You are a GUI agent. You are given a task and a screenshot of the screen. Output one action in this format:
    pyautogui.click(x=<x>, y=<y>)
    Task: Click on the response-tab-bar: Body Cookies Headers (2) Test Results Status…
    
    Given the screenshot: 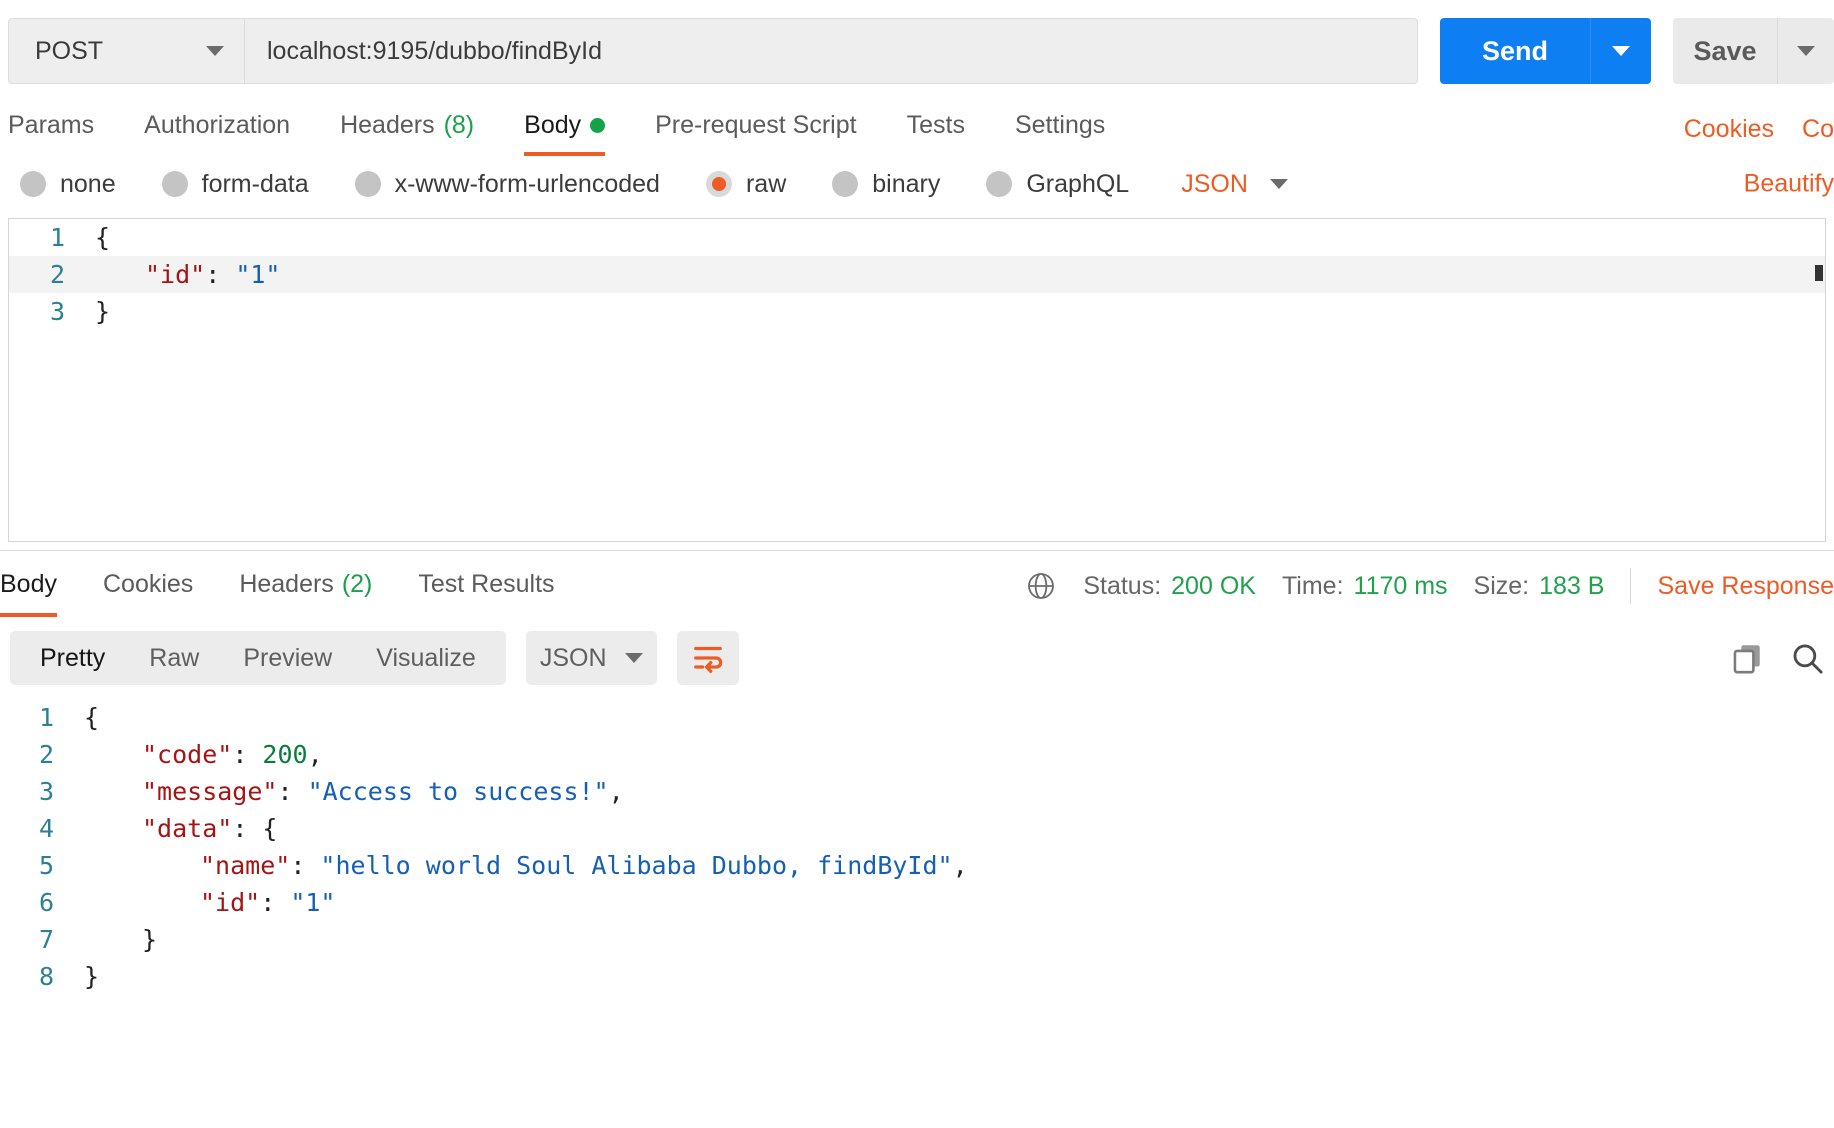 What is the action you would take?
    pyautogui.click(x=917, y=586)
    